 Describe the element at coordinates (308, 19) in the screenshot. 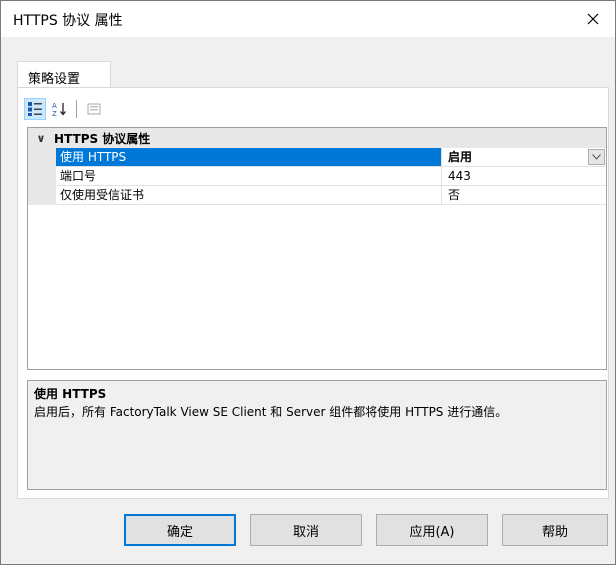

I see `title-bar: HTTPS 协议 属性` at that location.